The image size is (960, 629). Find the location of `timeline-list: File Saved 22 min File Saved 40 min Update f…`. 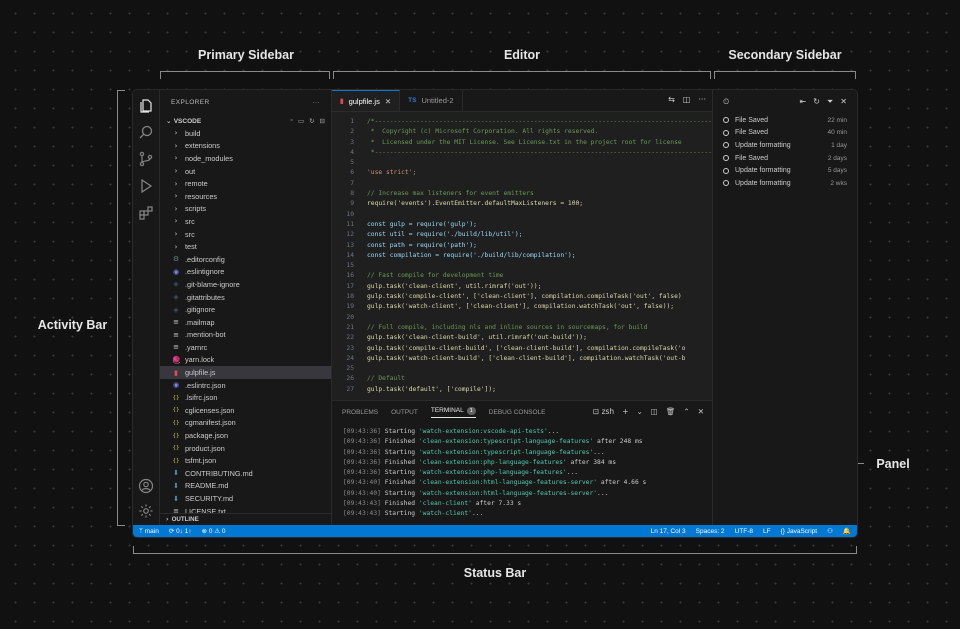

timeline-list: File Saved 22 min File Saved 40 min Update f… is located at coordinates (785, 152).